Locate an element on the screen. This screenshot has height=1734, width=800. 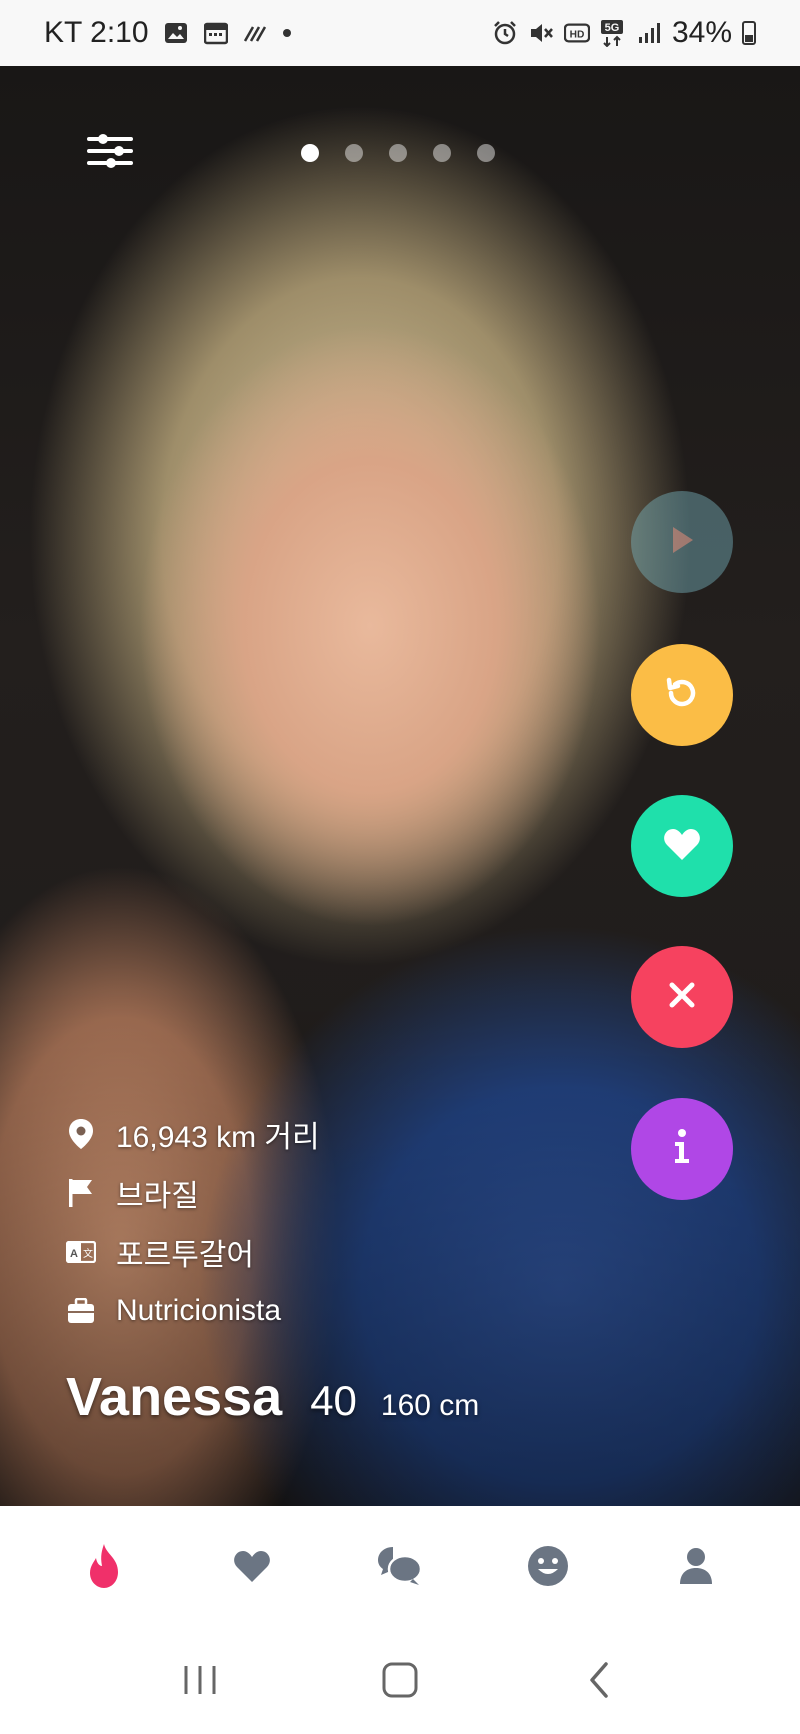
flag-icon is located at coordinates (81, 1193).